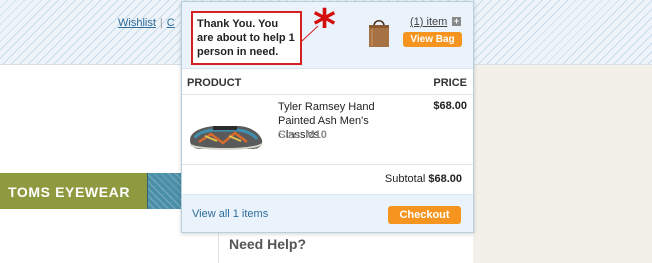  What do you see at coordinates (327, 213) in the screenshot?
I see `cart-footer: View all 1 items Checkout` at bounding box center [327, 213].